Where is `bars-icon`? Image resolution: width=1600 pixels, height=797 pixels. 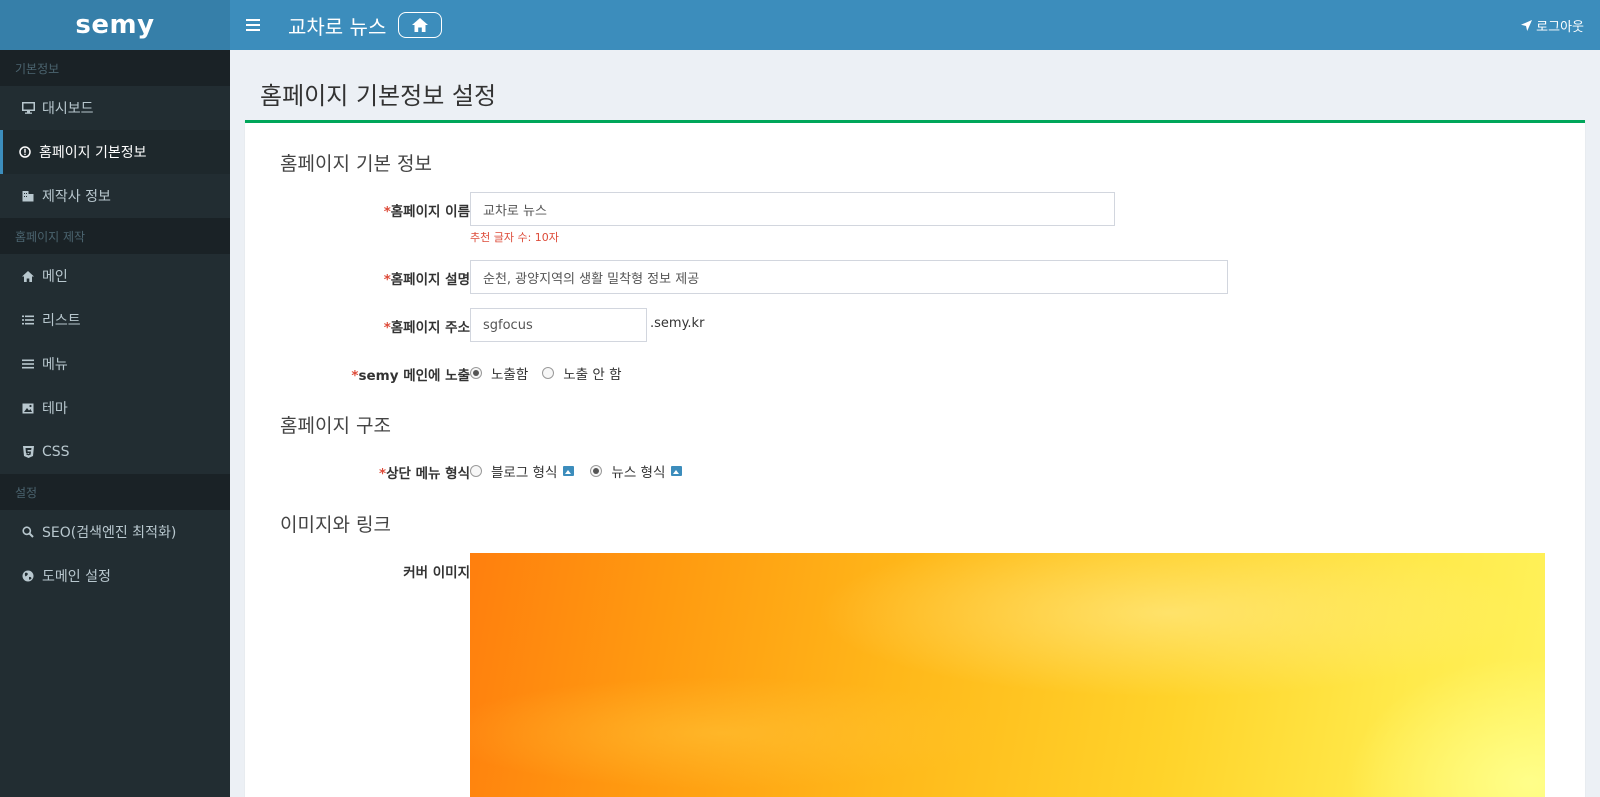
bars-icon is located at coordinates (28, 364).